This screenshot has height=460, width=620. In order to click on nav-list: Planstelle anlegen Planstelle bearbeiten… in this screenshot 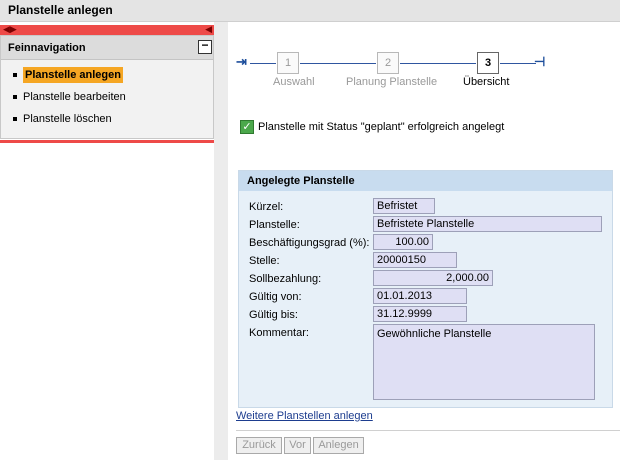, I will do `click(107, 95)`.